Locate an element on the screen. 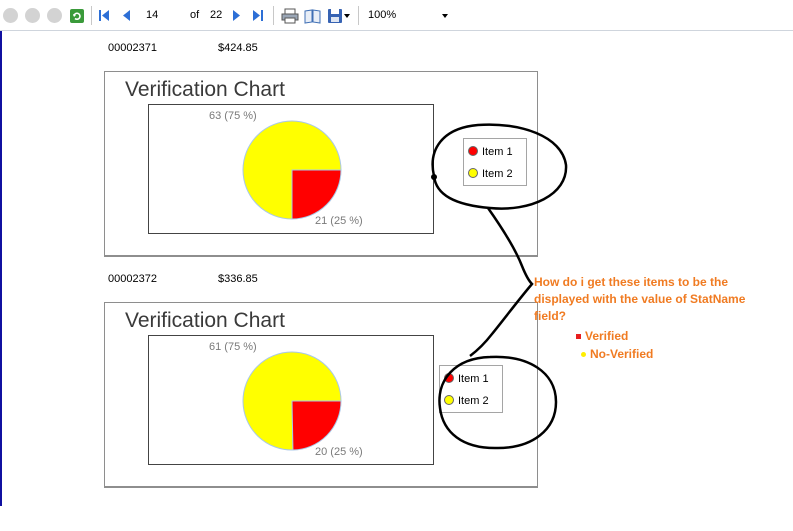 This screenshot has height=531, width=793. annotation-item-no-verified: No-Verified is located at coordinates (617, 354).